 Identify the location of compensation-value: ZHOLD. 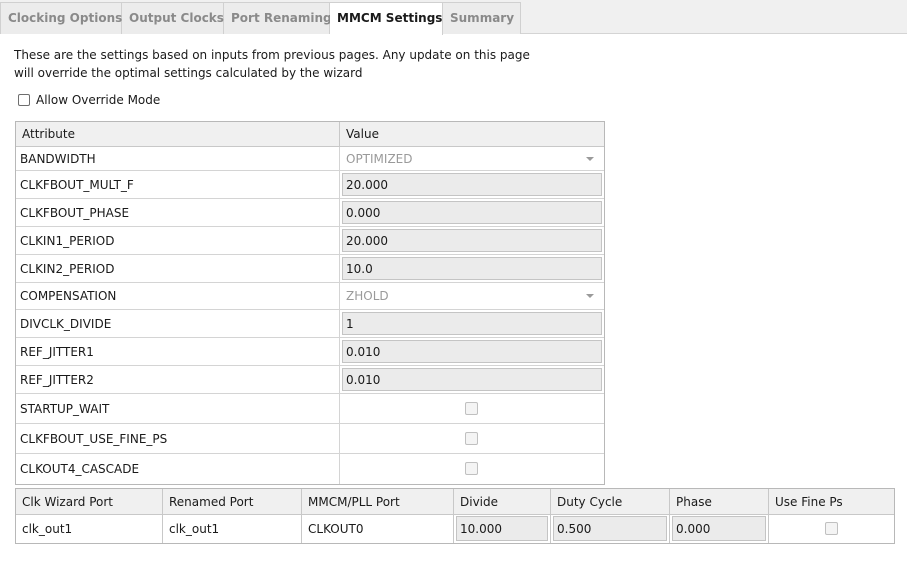
(367, 296).